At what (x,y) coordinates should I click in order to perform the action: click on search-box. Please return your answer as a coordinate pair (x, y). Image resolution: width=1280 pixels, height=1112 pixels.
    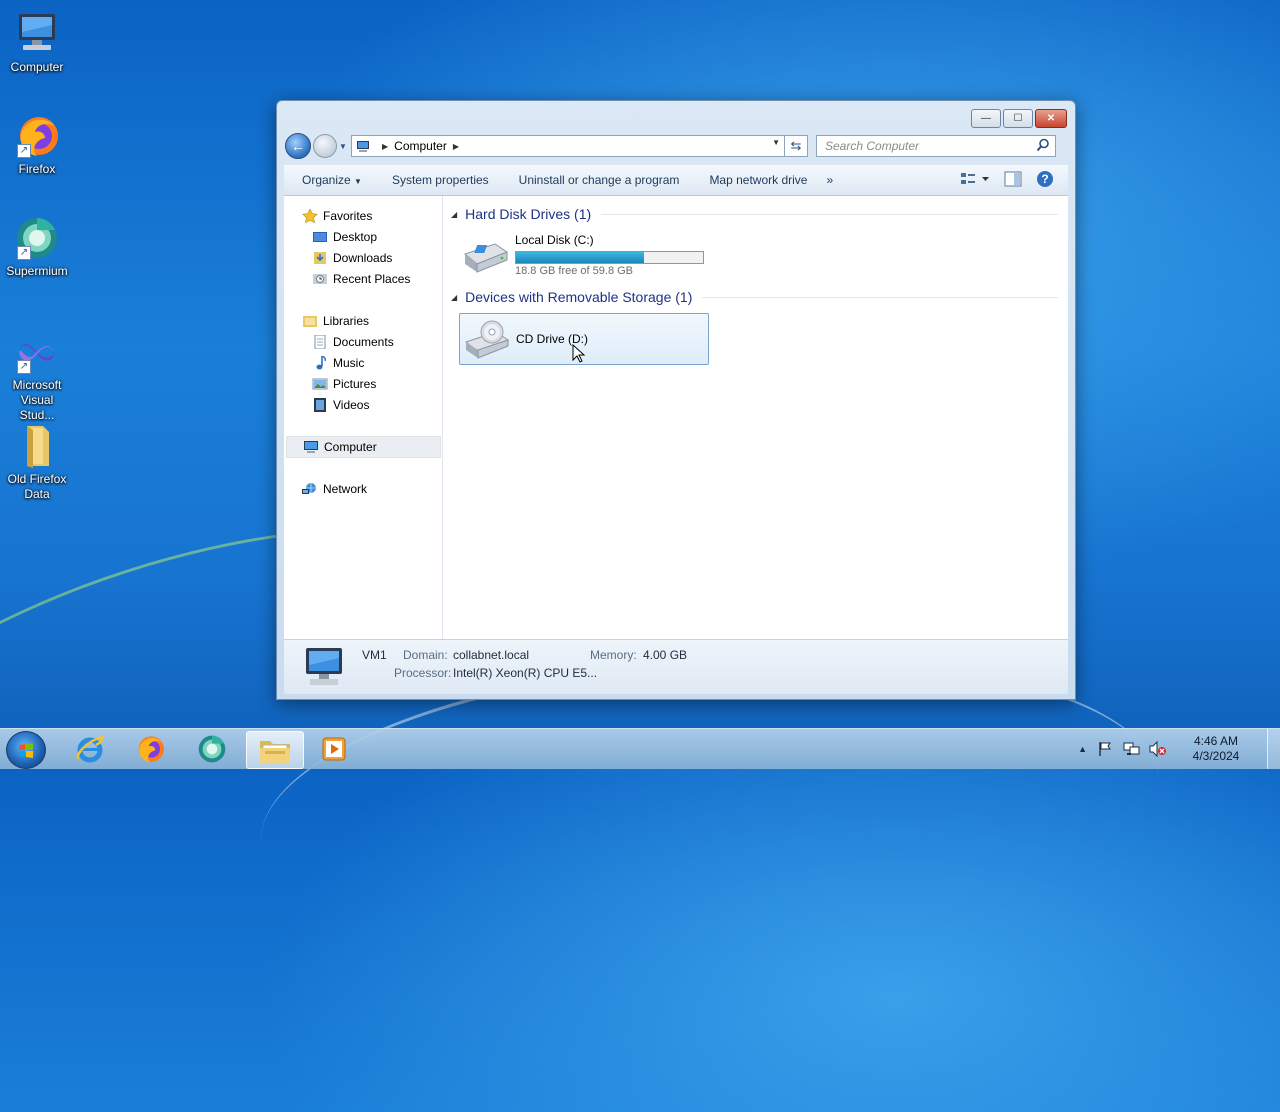
    Looking at the image, I should click on (936, 146).